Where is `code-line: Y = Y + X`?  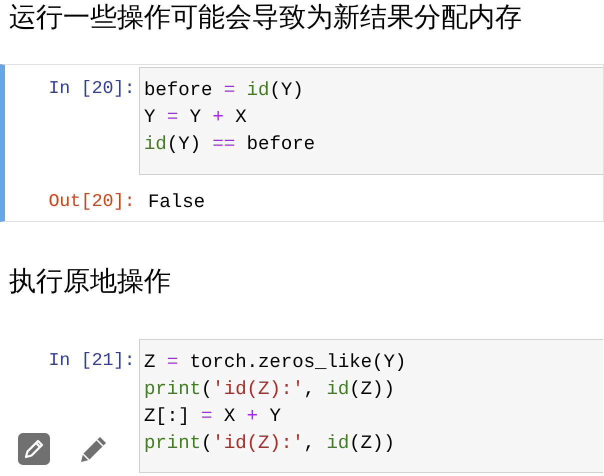
code-line: Y = Y + X is located at coordinates (196, 117).